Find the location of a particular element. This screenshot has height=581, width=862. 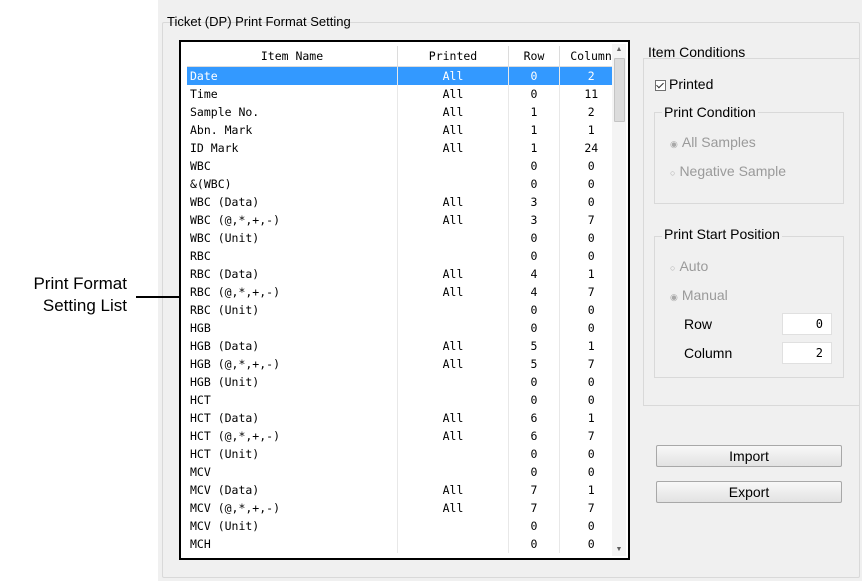

print-start-position-title: Print Start Position is located at coordinates (722, 234).